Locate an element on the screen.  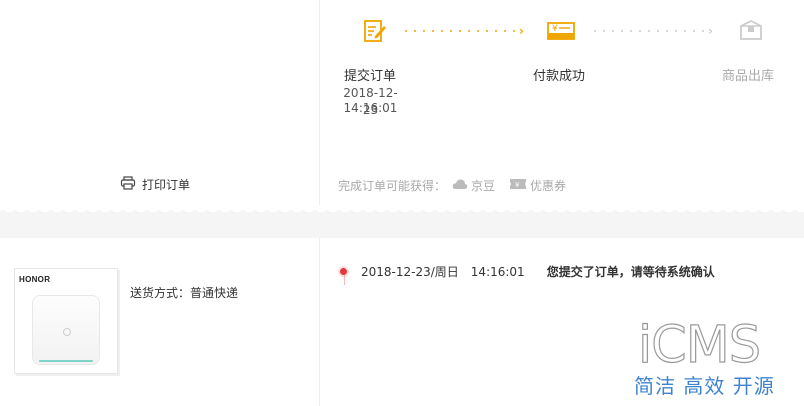
order-rewards: 完成订单可能获得： 京豆 ¥ 优惠券 is located at coordinates (452, 185).